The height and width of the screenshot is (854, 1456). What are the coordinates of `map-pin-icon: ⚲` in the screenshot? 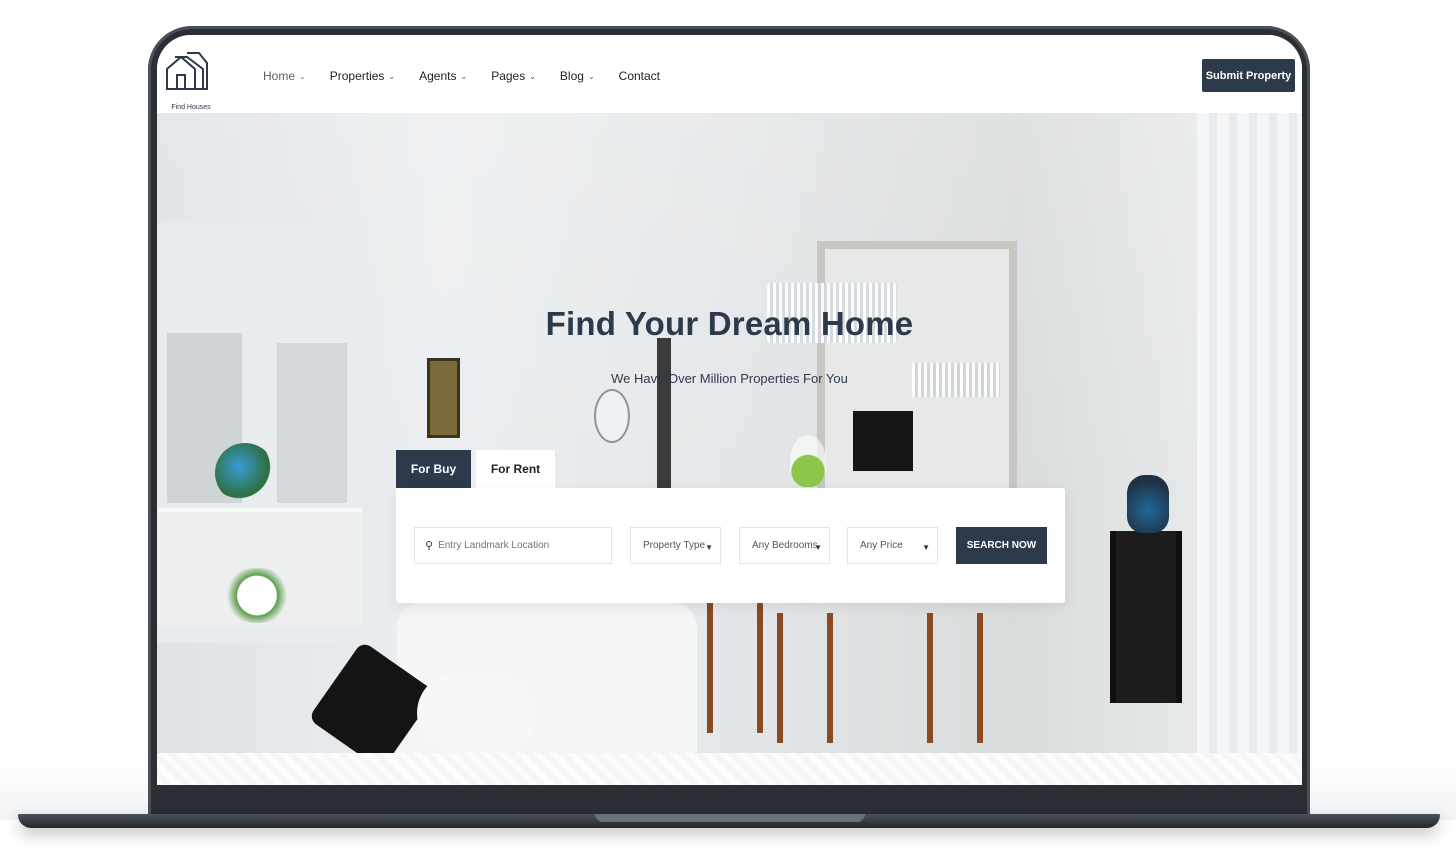 It's located at (429, 546).